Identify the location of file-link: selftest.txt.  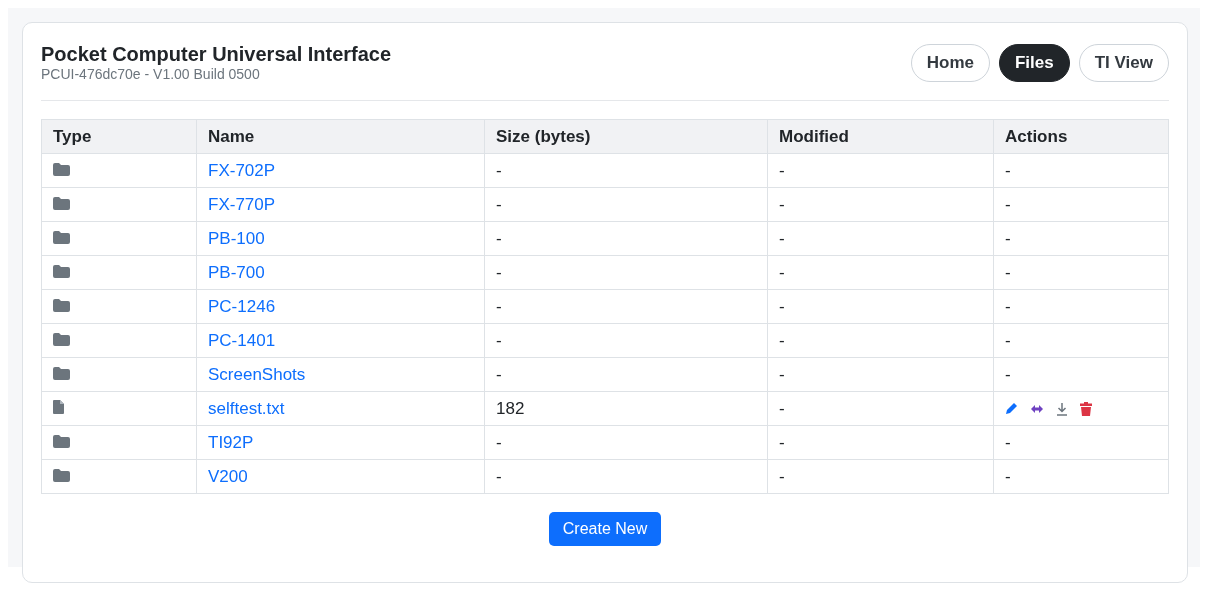
(246, 408).